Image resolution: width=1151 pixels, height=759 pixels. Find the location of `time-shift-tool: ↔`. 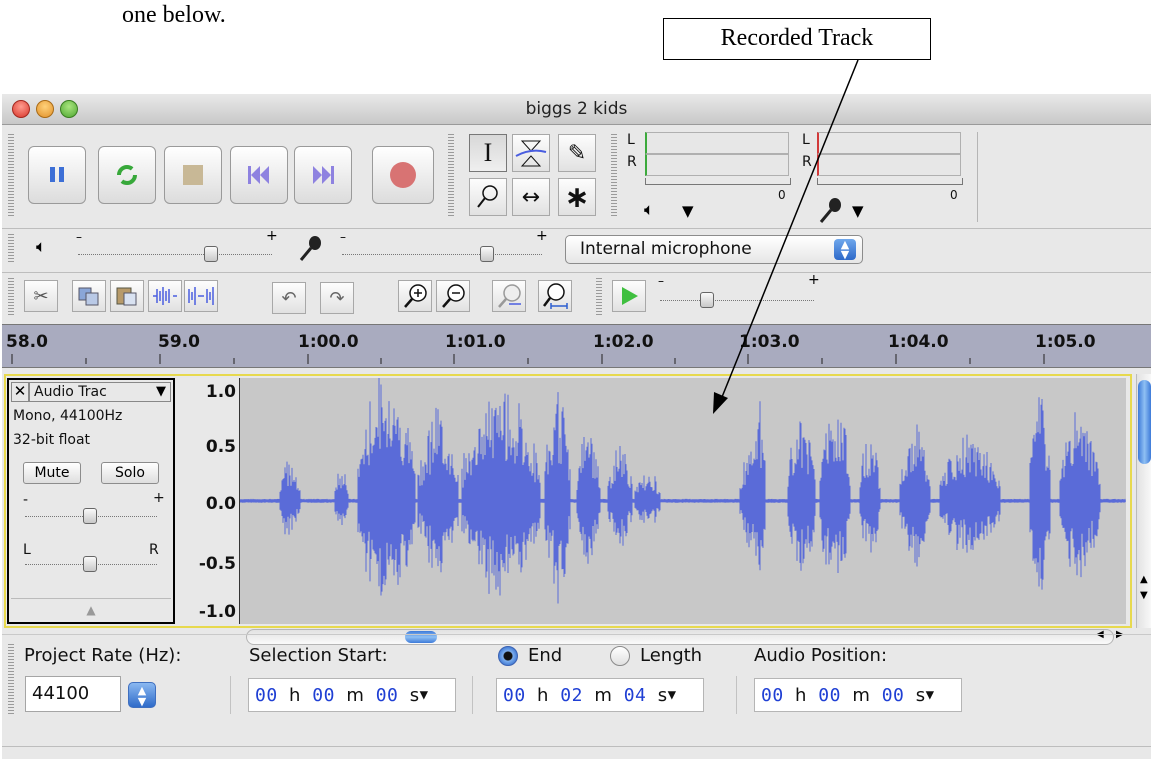

time-shift-tool: ↔ is located at coordinates (531, 197).